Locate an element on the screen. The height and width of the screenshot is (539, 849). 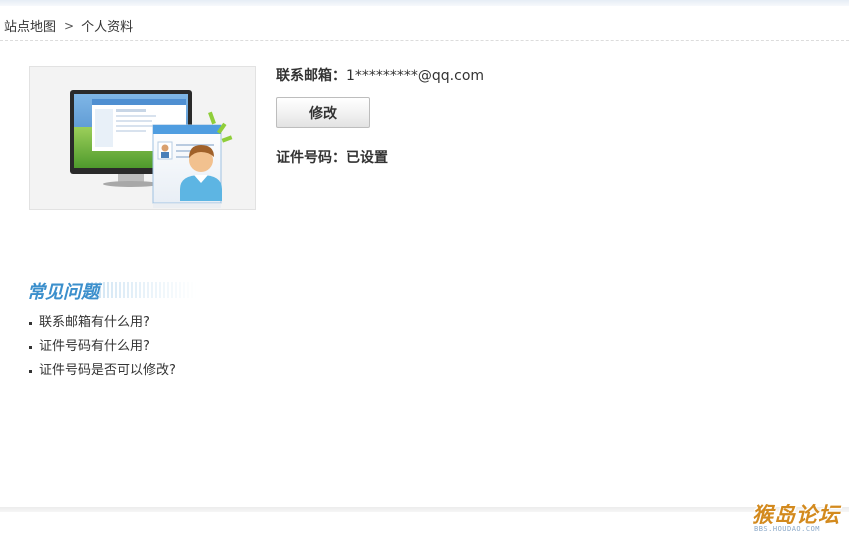
modify-email-button: 修改 is located at coordinates (323, 112).